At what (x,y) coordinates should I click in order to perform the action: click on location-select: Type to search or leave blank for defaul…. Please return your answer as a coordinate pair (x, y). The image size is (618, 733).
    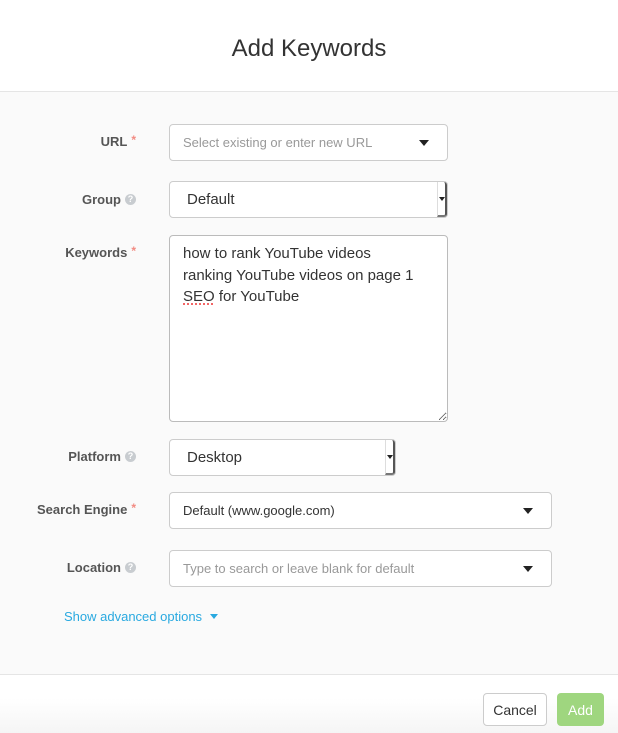
    Looking at the image, I should click on (360, 568).